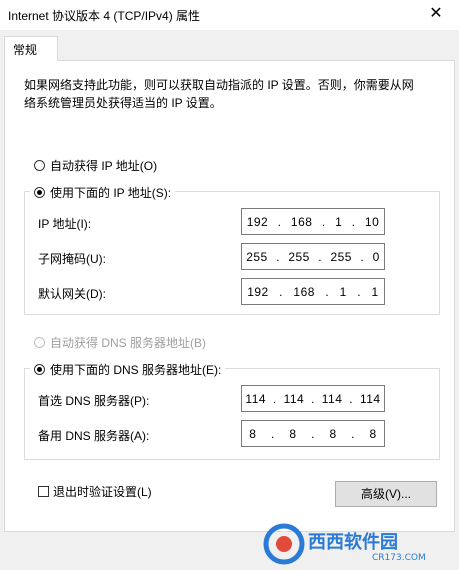 The image size is (459, 570). Describe the element at coordinates (111, 193) in the screenshot. I see `radio-ip-manual-label: 使用下面的 IP 地址(S):` at that location.